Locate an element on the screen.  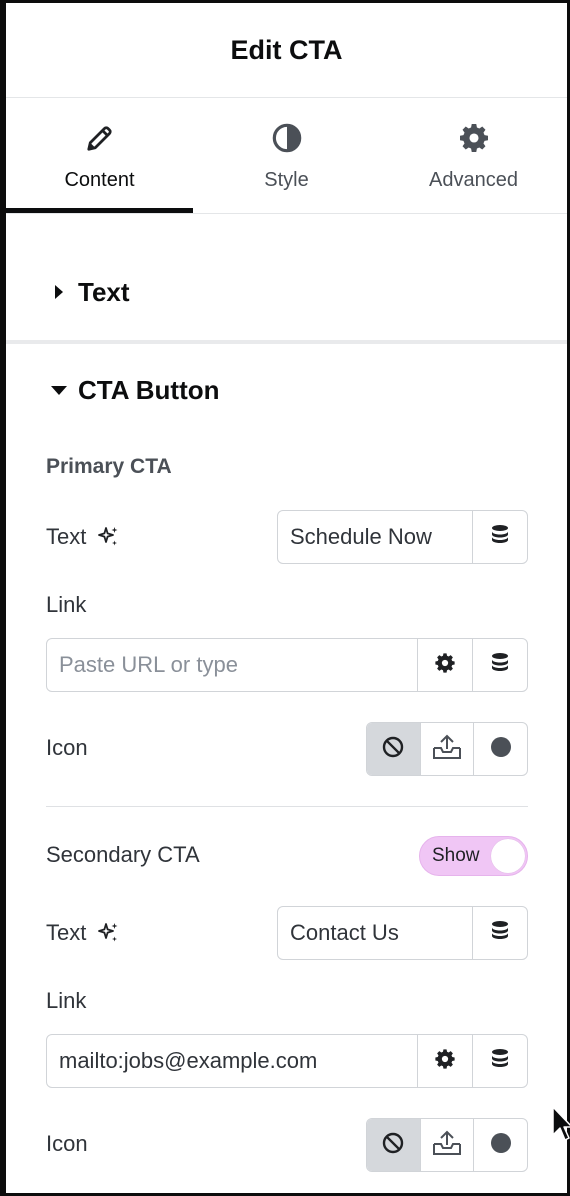
tab-content: Content is located at coordinates (99, 155).